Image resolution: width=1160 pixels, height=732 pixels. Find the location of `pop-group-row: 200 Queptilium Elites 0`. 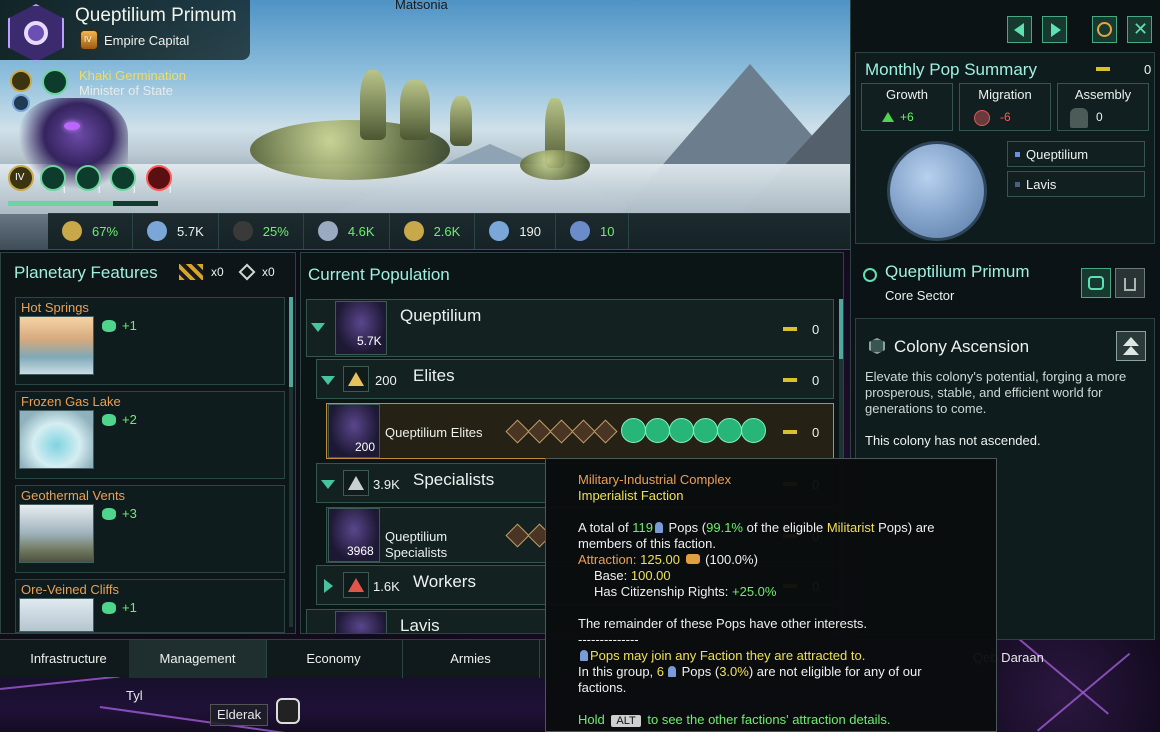

pop-group-row: 200 Queptilium Elites 0 is located at coordinates (580, 431).